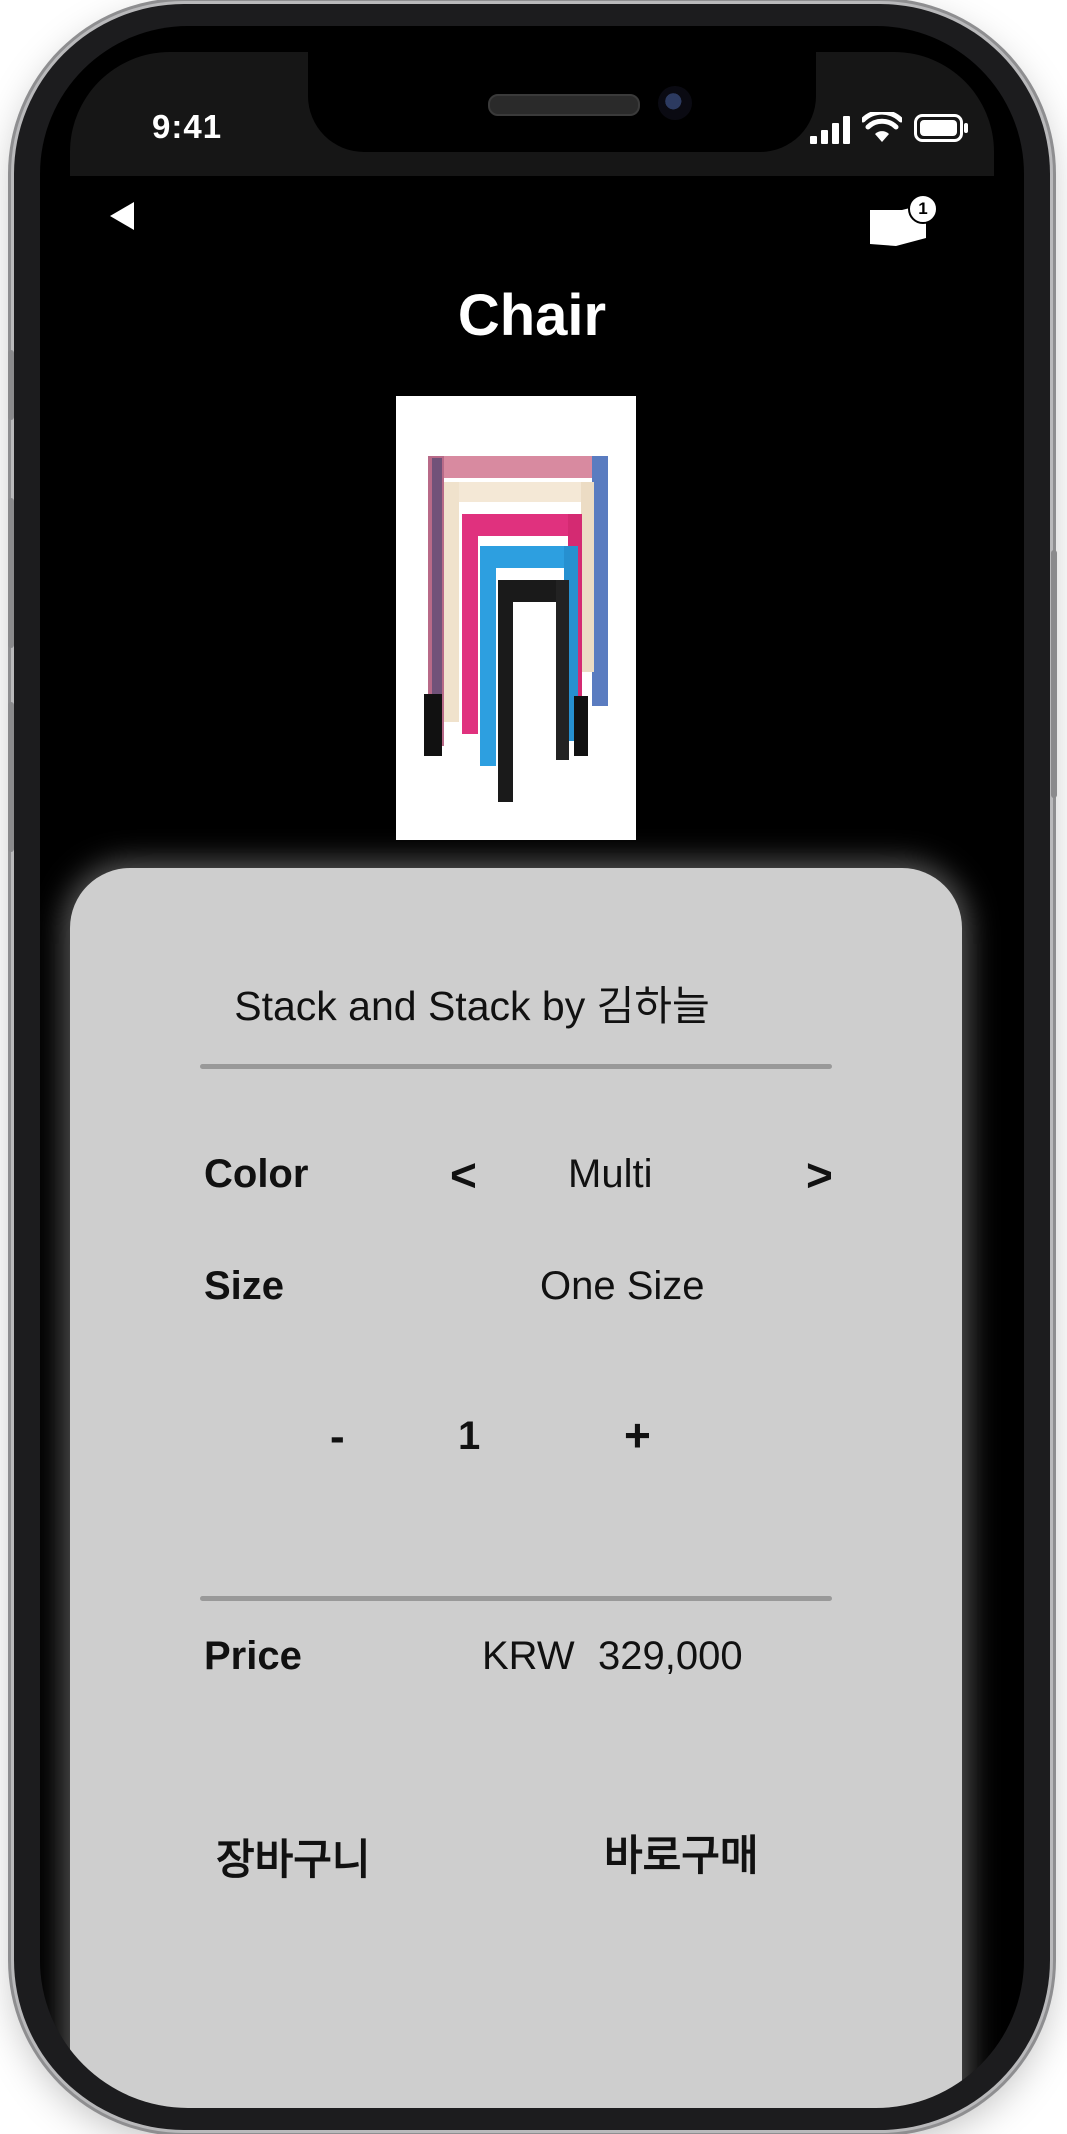 Image resolution: width=1067 pixels, height=2134 pixels. What do you see at coordinates (681, 1852) in the screenshot?
I see `buy-now-button: 바로구매` at bounding box center [681, 1852].